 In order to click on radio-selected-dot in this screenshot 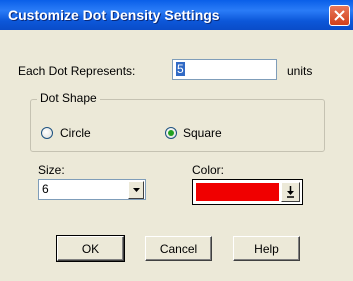, I will do `click(171, 133)`.